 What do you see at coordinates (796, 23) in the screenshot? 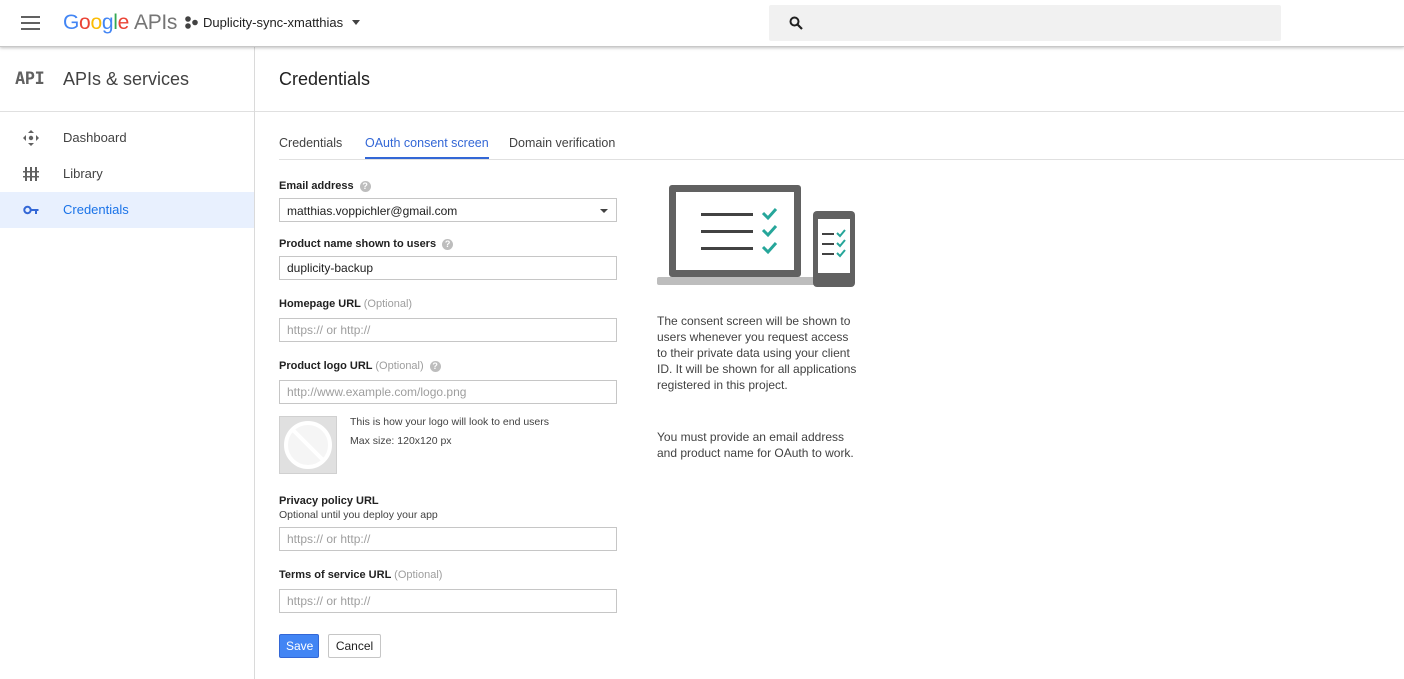
I see `search-icon` at bounding box center [796, 23].